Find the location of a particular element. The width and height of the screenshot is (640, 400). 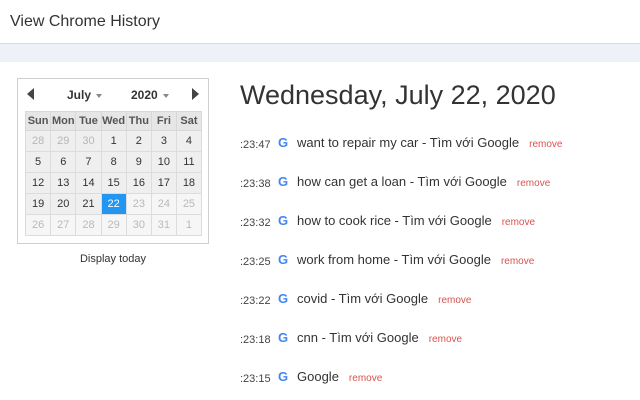

calendar-header: July 2020 is located at coordinates (113, 95).